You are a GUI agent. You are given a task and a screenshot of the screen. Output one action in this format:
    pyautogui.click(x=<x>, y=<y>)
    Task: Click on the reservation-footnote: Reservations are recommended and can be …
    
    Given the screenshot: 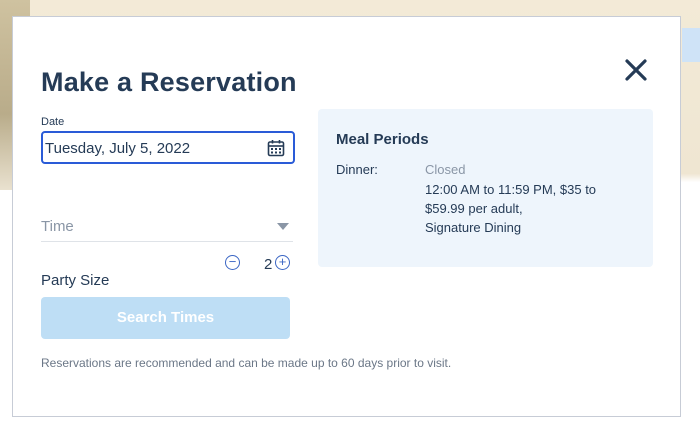 What is the action you would take?
    pyautogui.click(x=246, y=363)
    